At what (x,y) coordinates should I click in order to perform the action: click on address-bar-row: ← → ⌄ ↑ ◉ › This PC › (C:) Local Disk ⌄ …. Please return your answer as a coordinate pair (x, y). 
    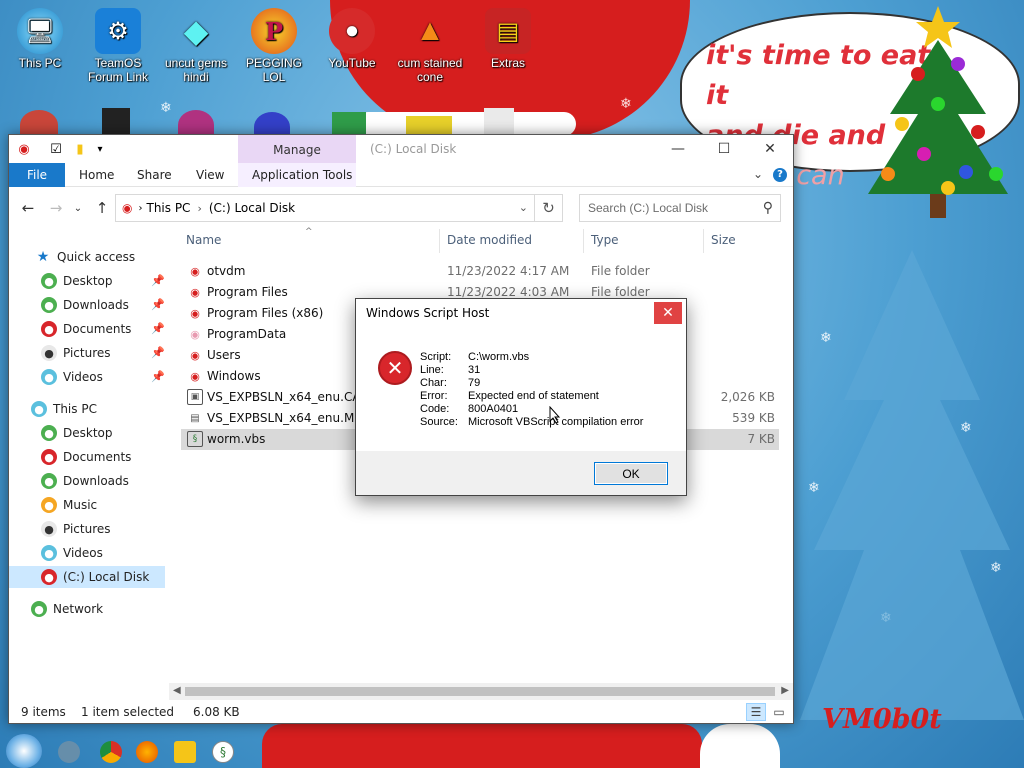
    Looking at the image, I should click on (401, 208).